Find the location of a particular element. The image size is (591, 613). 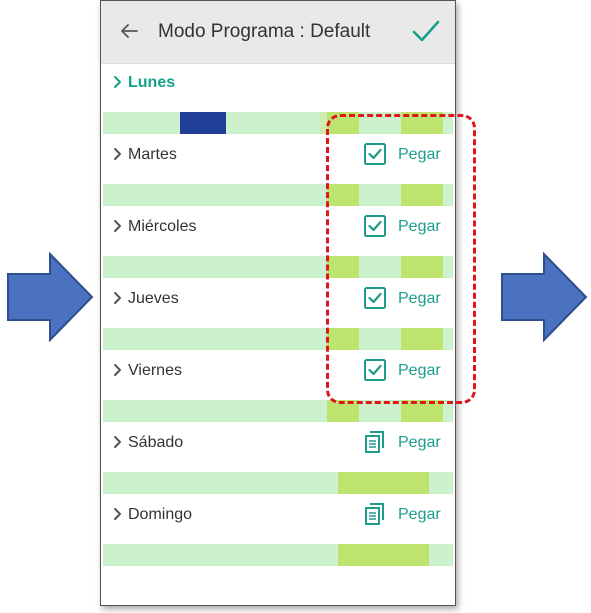

day-label: Sábado is located at coordinates (156, 442).